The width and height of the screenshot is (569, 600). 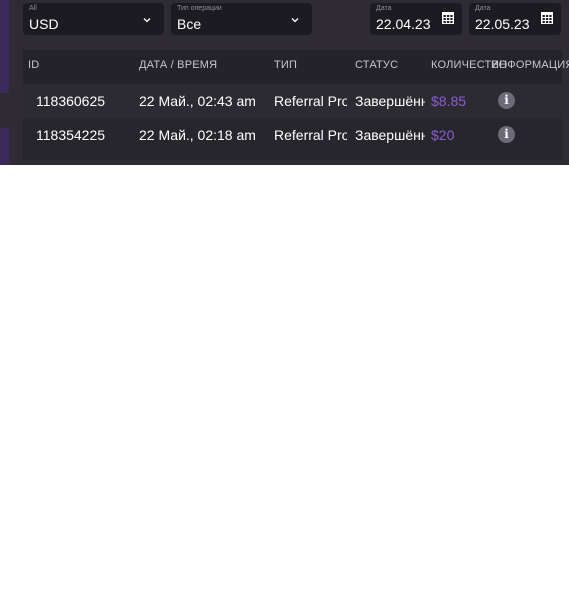 I want to click on cell-id: 118354225, so click(x=71, y=135).